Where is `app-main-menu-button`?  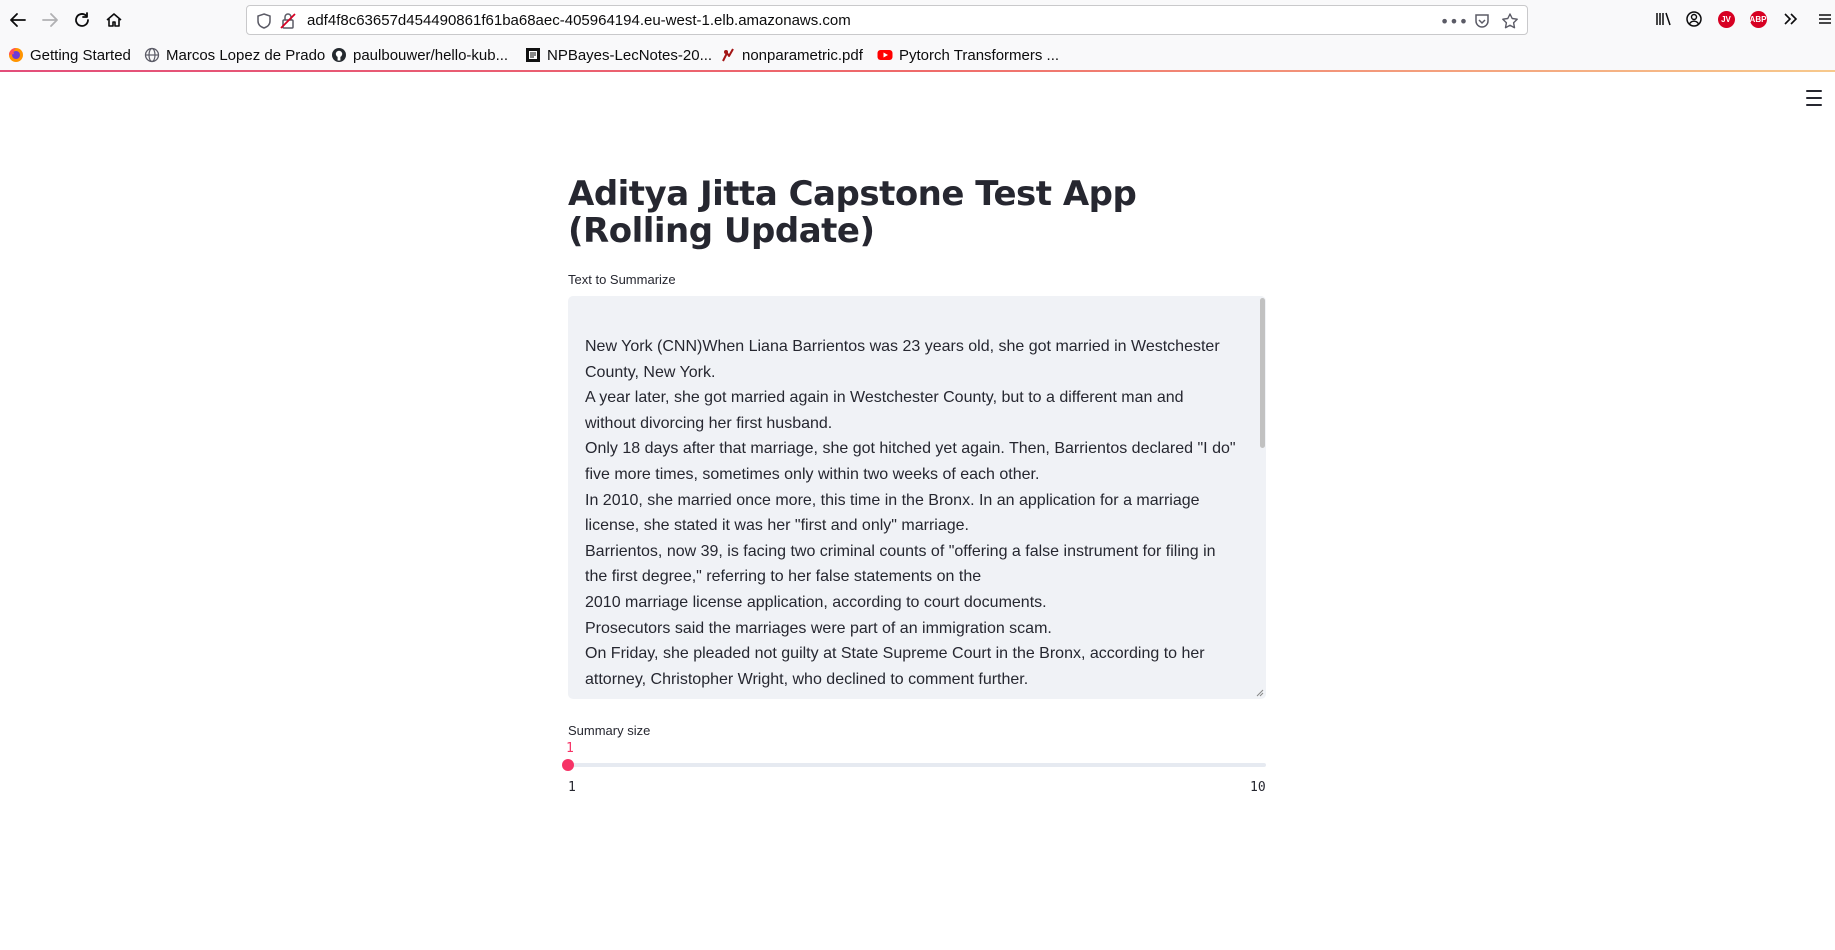 app-main-menu-button is located at coordinates (1814, 98).